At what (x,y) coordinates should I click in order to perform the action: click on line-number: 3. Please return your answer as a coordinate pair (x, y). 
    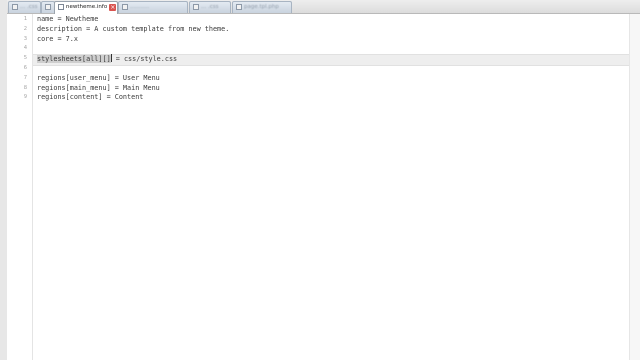
    Looking at the image, I should click on (25, 38).